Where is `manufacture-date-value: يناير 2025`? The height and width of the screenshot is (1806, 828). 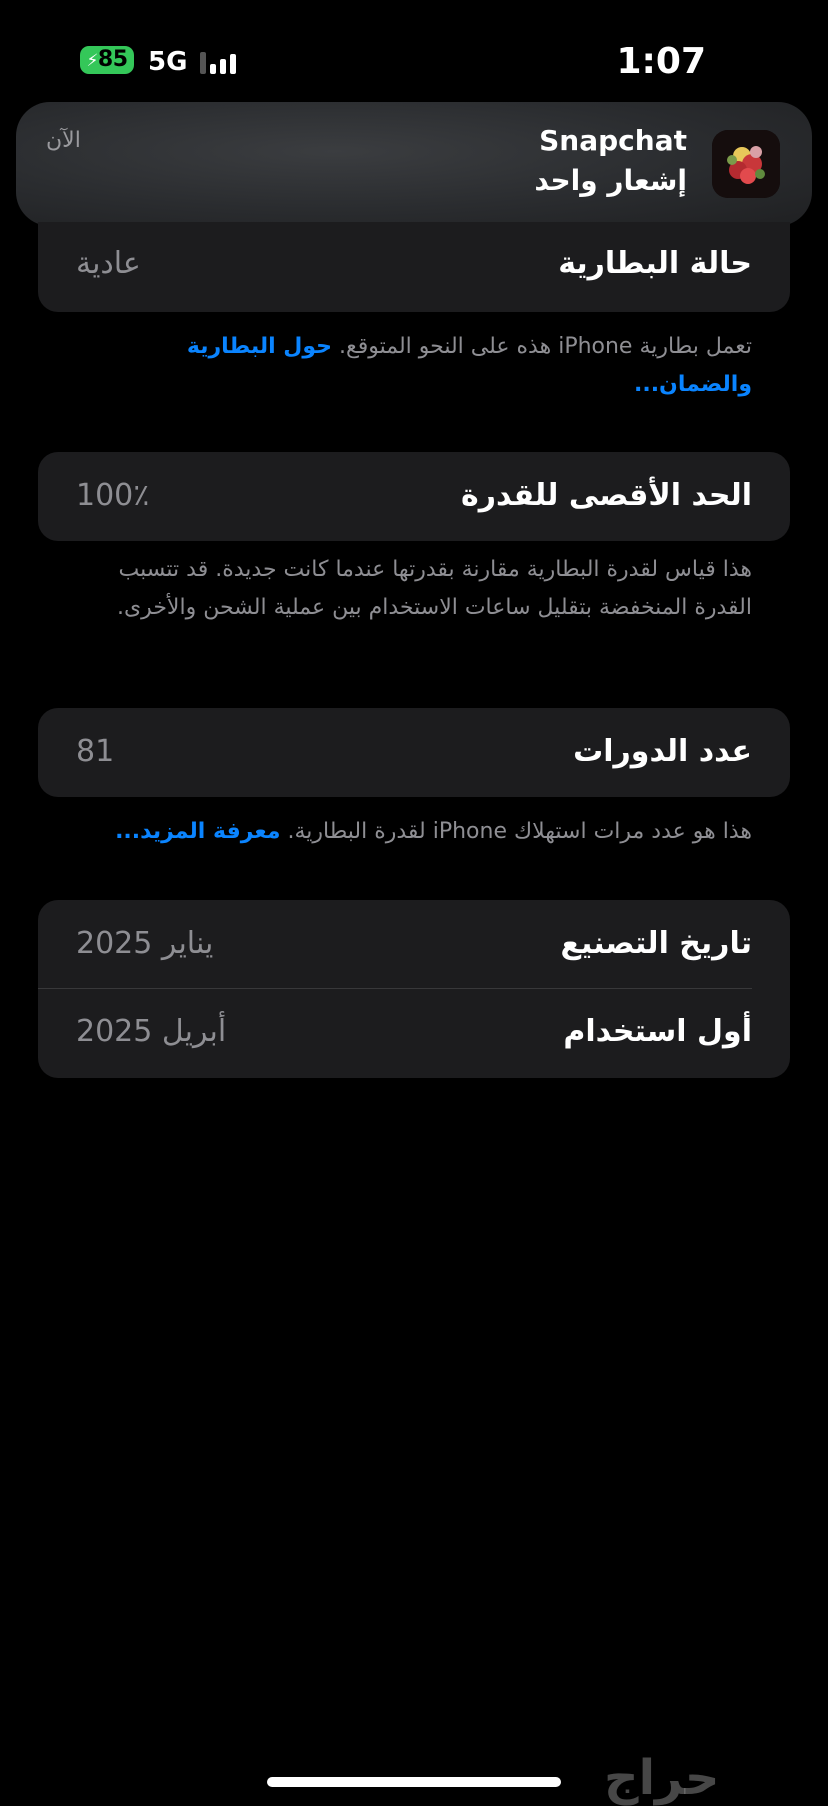 manufacture-date-value: يناير 2025 is located at coordinates (145, 943).